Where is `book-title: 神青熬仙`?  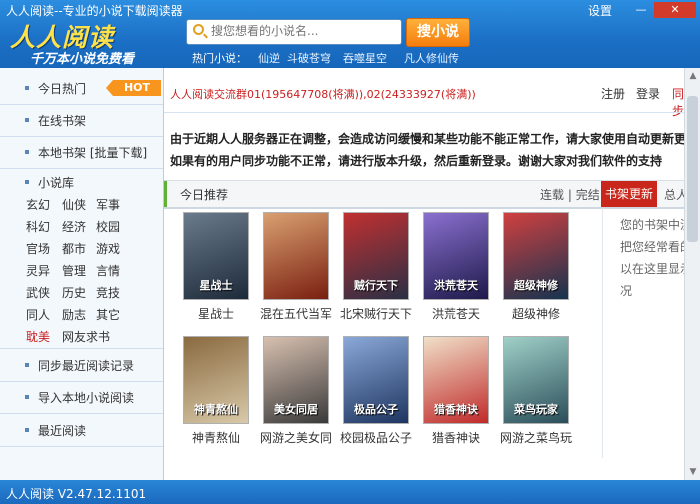
book-title: 神青熬仙 is located at coordinates (216, 437).